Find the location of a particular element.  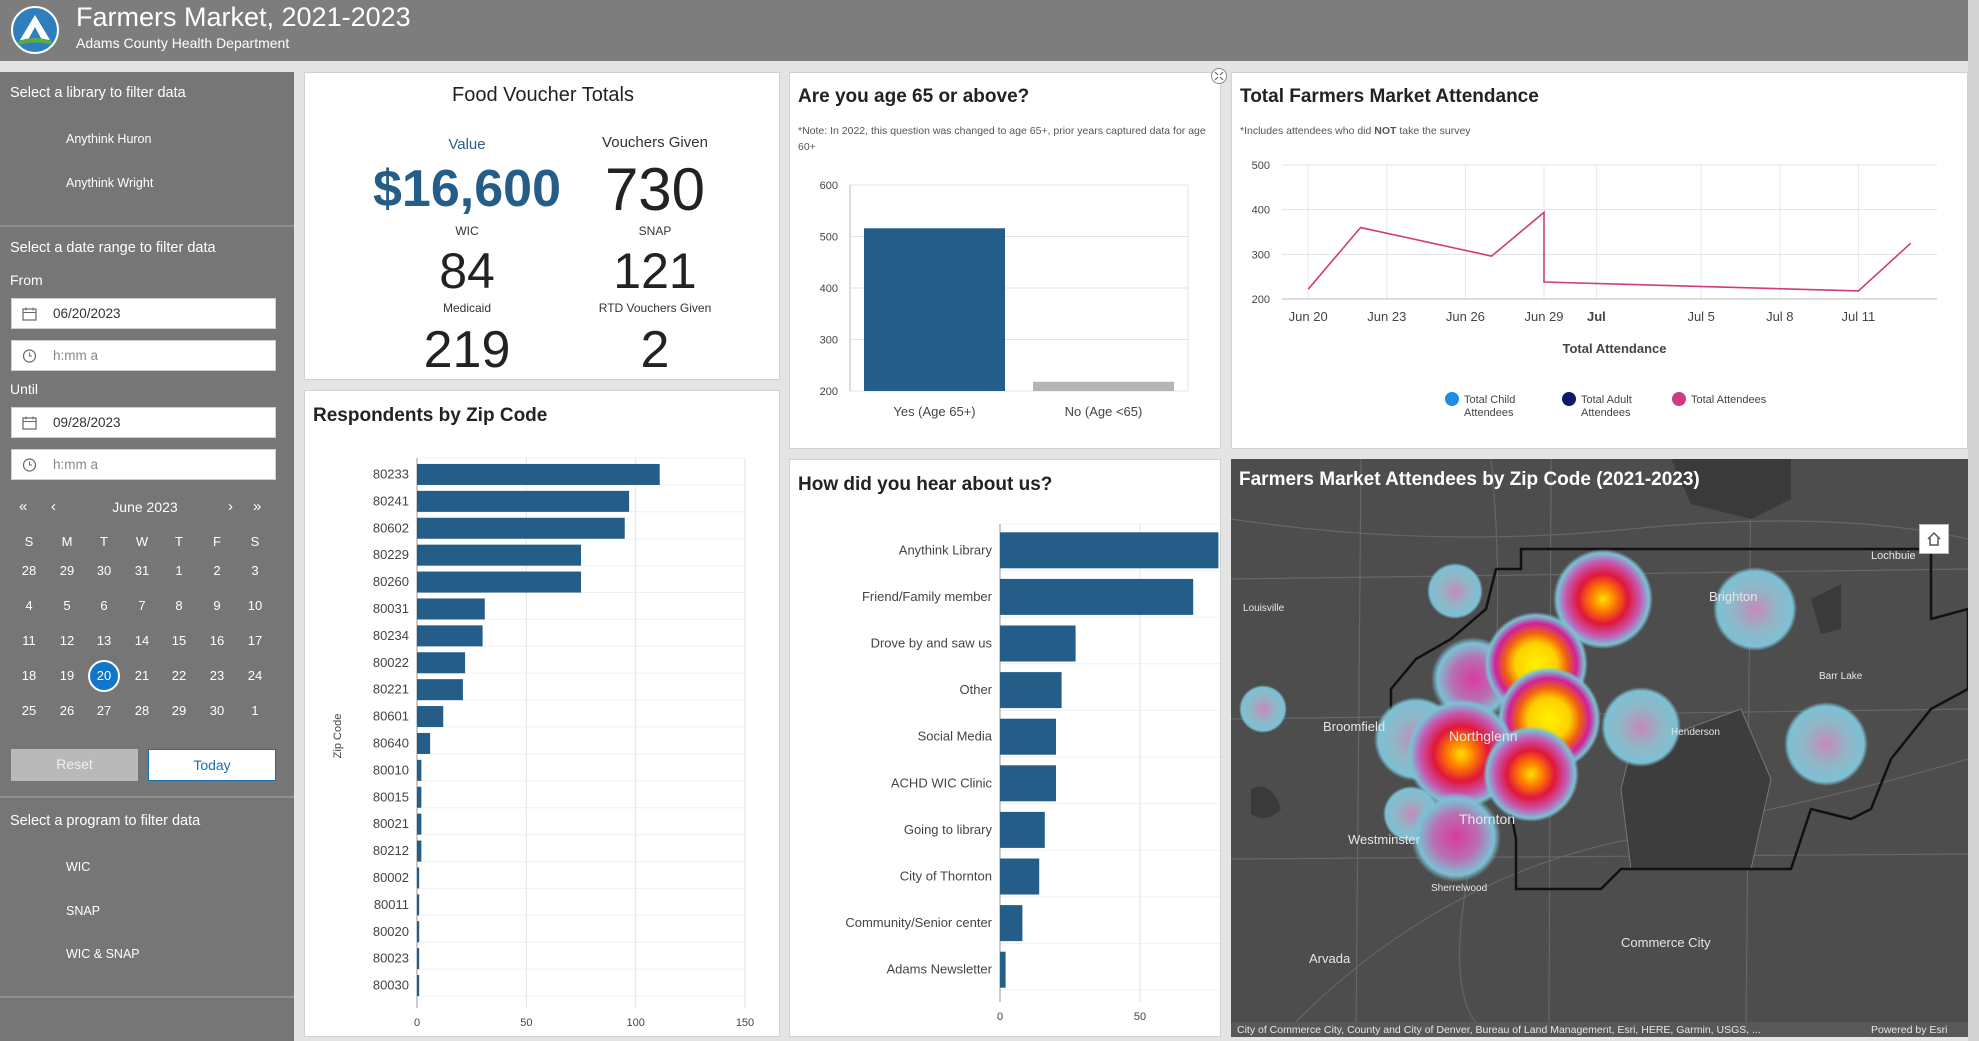

calendar-day: 21 is located at coordinates (142, 676).